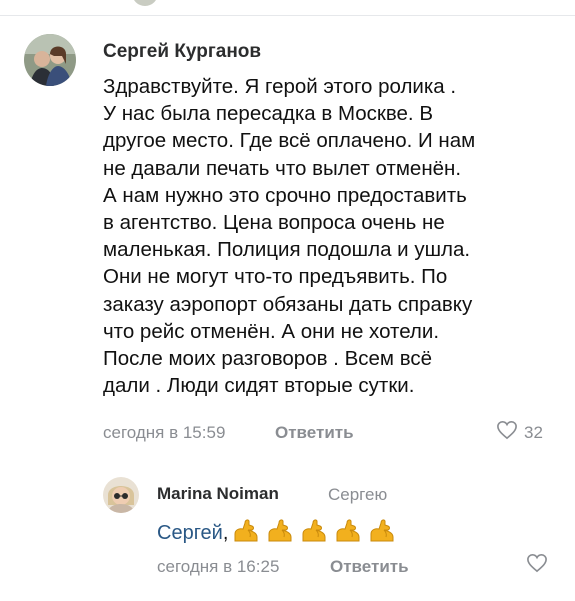 The height and width of the screenshot is (601, 575). What do you see at coordinates (218, 494) in the screenshot?
I see `comment-author: Marina Noiman` at bounding box center [218, 494].